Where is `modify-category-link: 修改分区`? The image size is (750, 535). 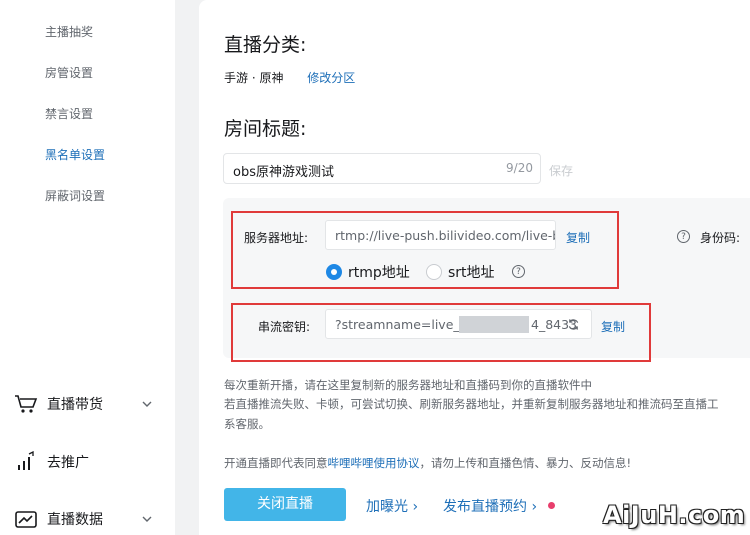
modify-category-link: 修改分区 is located at coordinates (331, 78).